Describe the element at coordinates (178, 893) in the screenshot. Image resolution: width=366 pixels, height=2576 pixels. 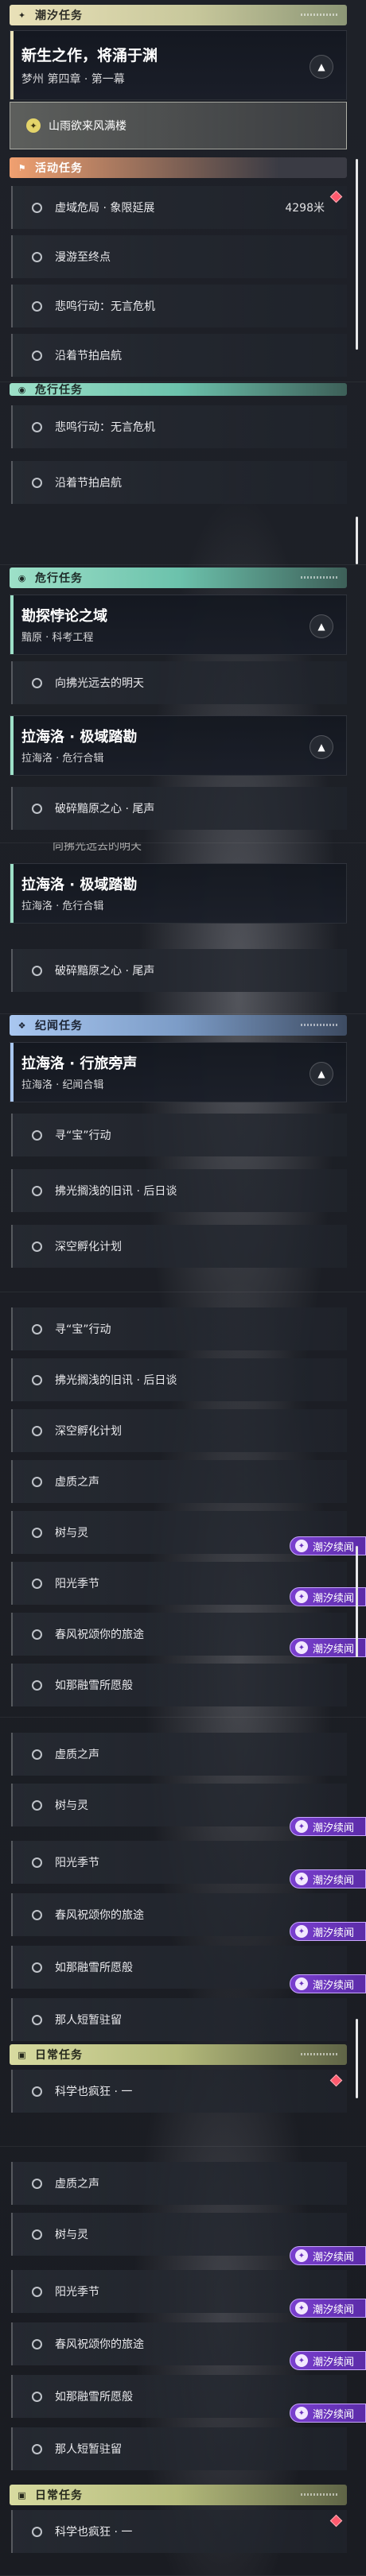
I see `quest-card-lahai: 拉海洛 · 极域踏勘 拉海洛 · 危行合辑` at that location.